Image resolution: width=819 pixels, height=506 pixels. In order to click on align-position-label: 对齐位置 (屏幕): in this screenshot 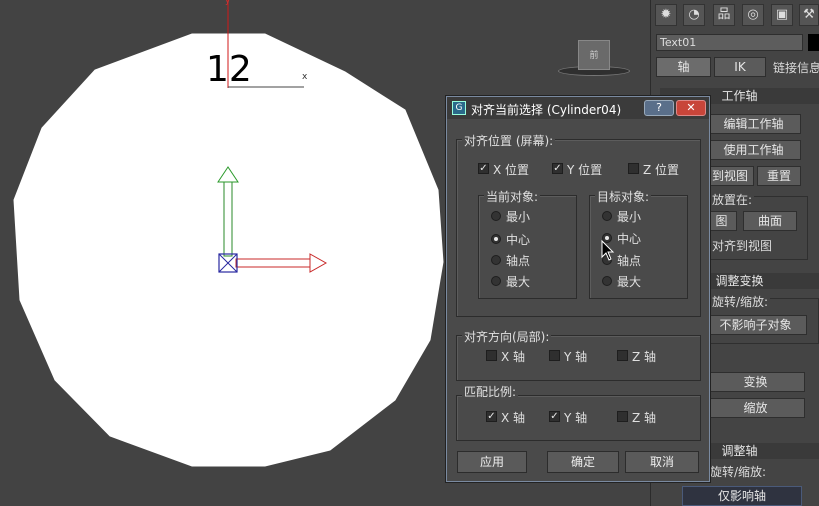, I will do `click(509, 140)`.